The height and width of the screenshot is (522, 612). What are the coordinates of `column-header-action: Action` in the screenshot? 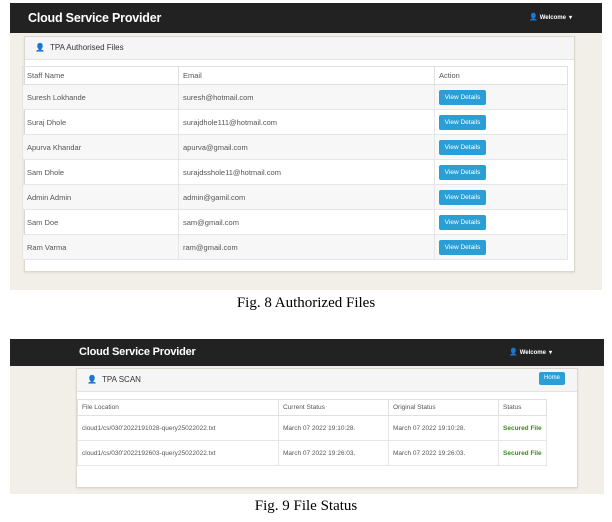 It's located at (501, 75).